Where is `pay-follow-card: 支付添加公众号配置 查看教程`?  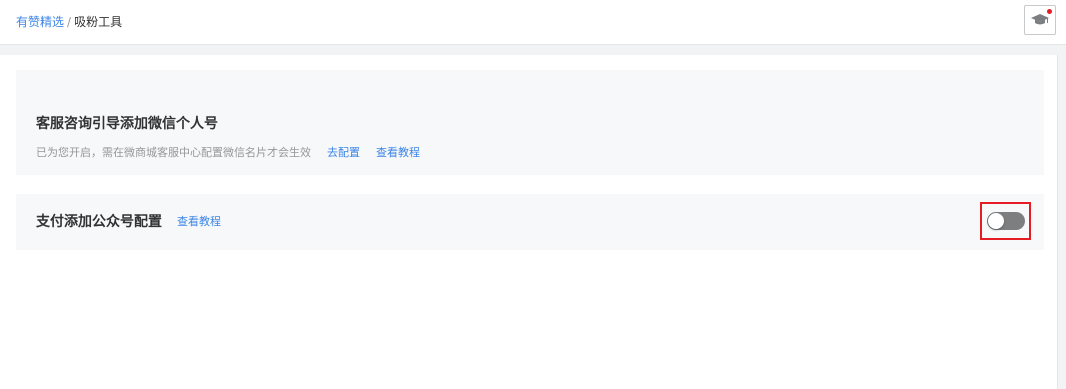 pay-follow-card: 支付添加公众号配置 查看教程 is located at coordinates (530, 222).